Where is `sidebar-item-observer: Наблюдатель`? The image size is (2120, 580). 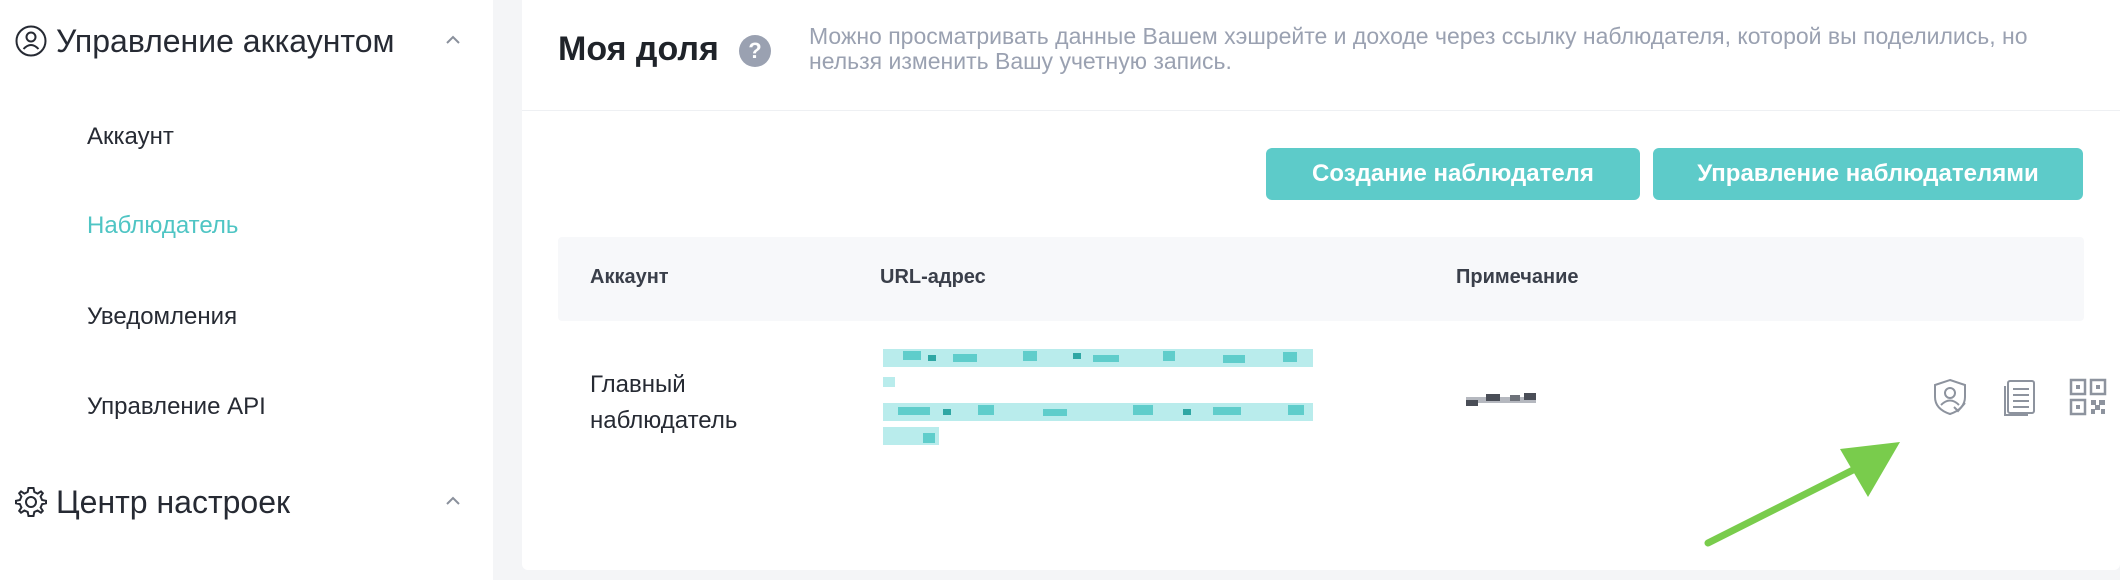 sidebar-item-observer: Наблюдатель is located at coordinates (162, 226).